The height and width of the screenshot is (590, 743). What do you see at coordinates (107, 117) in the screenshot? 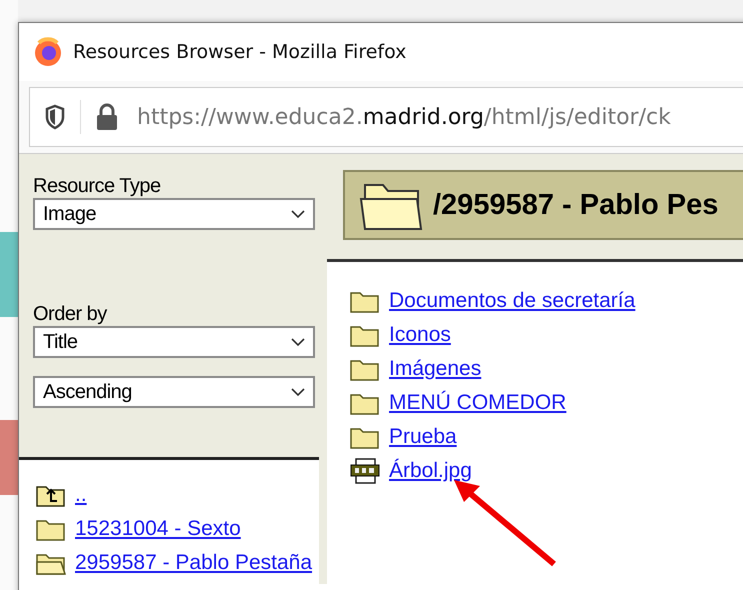
I see `lock-icon` at bounding box center [107, 117].